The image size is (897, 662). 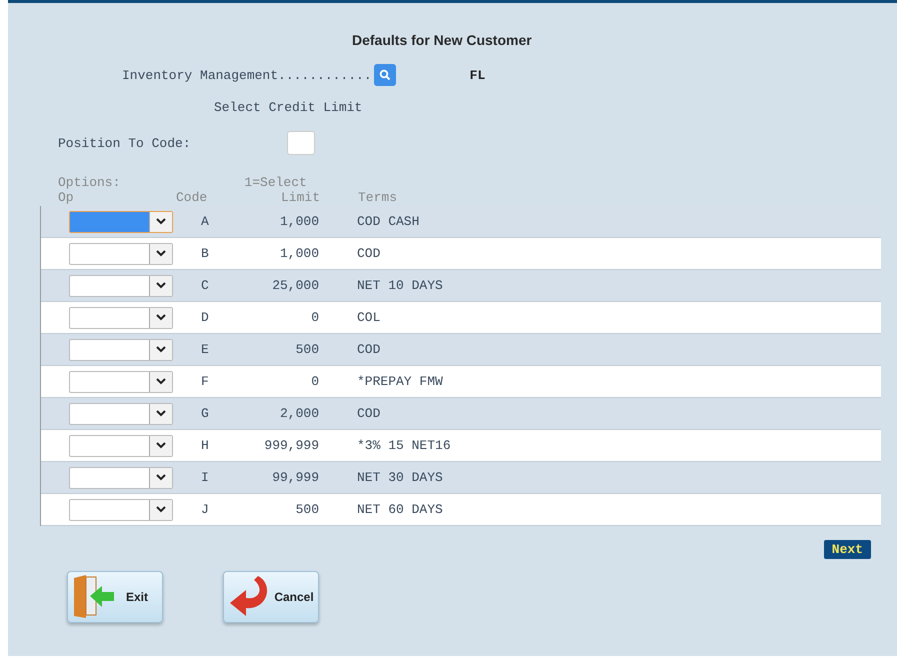 I want to click on field-value: FL, so click(x=478, y=75).